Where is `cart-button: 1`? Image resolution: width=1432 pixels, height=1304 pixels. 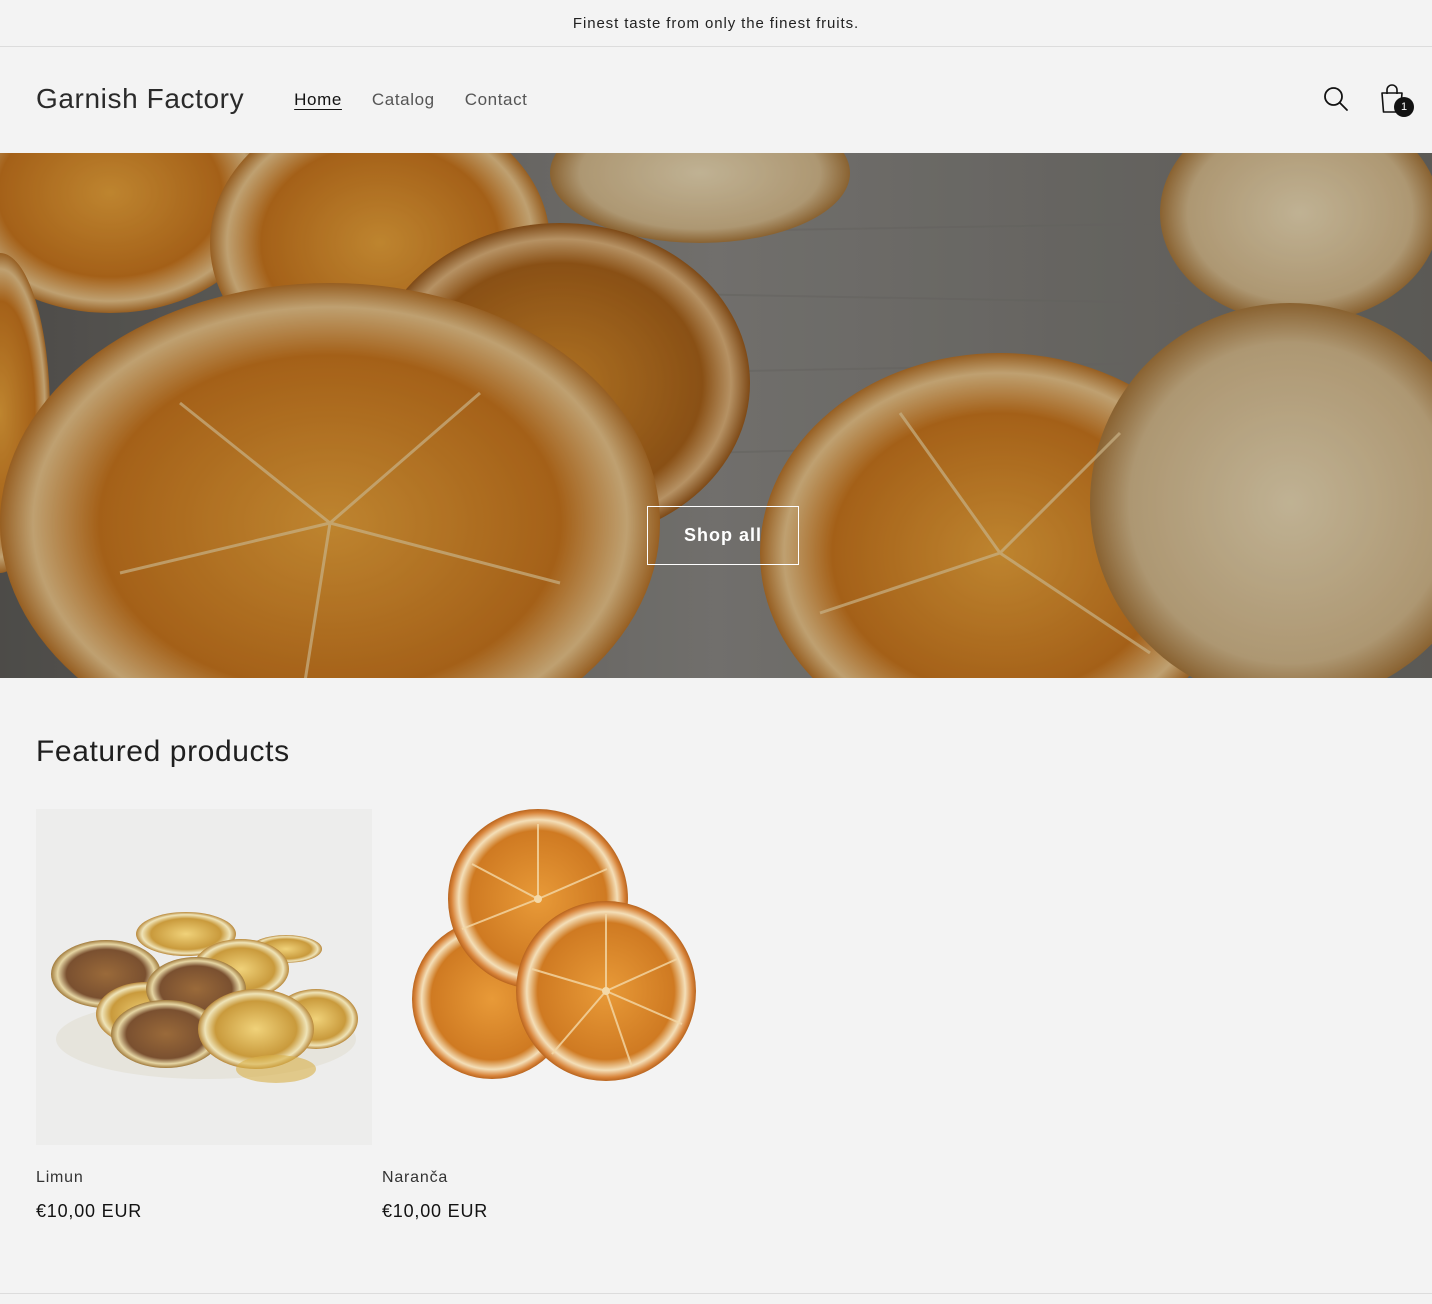 cart-button: 1 is located at coordinates (1394, 99).